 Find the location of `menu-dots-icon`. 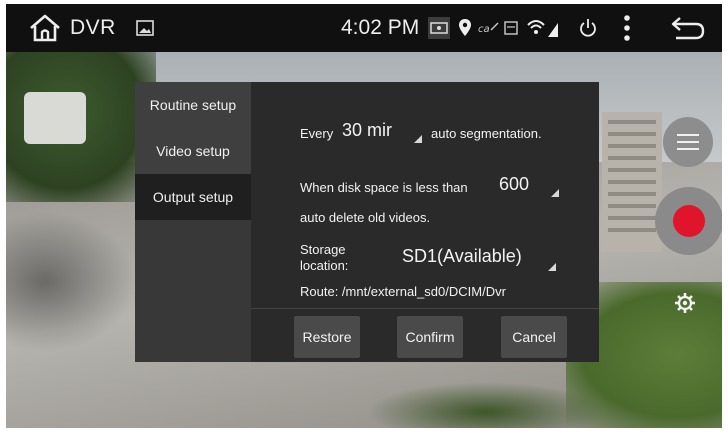

menu-dots-icon is located at coordinates (627, 28).